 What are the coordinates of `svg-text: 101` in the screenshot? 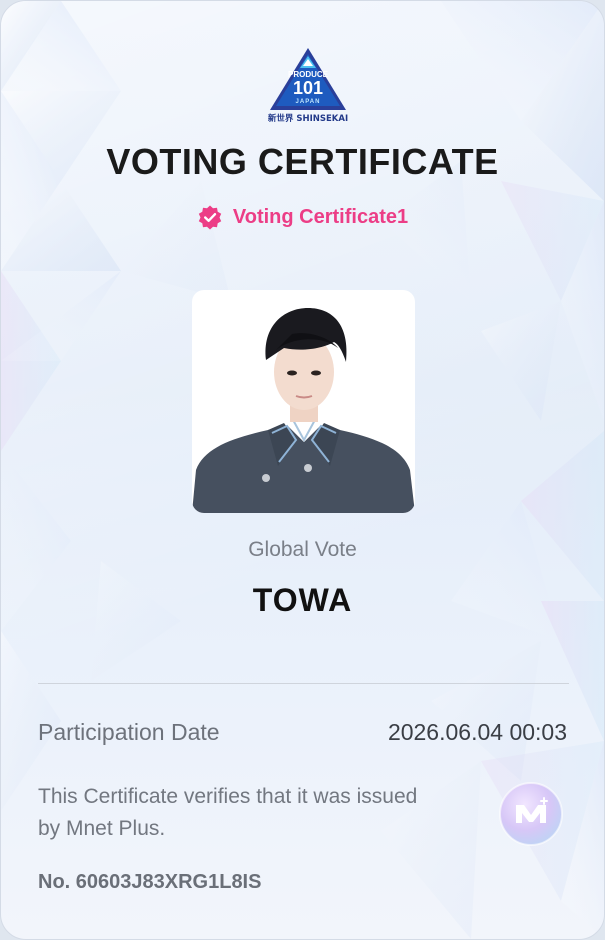 It's located at (308, 88).